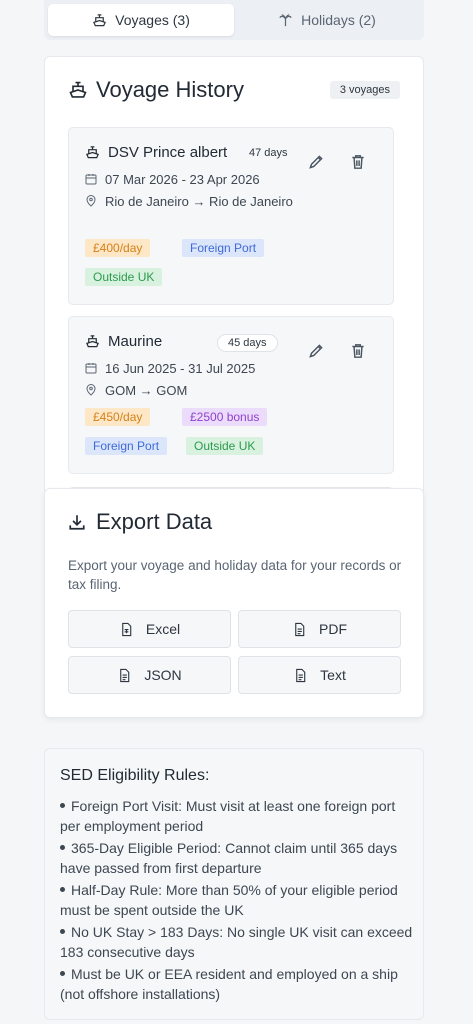 Image resolution: width=473 pixels, height=1024 pixels. I want to click on export-pdf-button: PDF, so click(319, 629).